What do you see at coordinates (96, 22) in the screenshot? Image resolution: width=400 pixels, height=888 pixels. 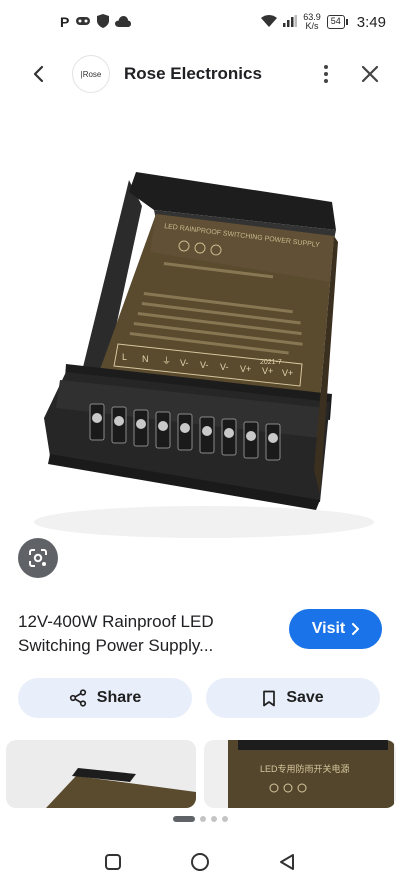 I see `notification-icons: P` at bounding box center [96, 22].